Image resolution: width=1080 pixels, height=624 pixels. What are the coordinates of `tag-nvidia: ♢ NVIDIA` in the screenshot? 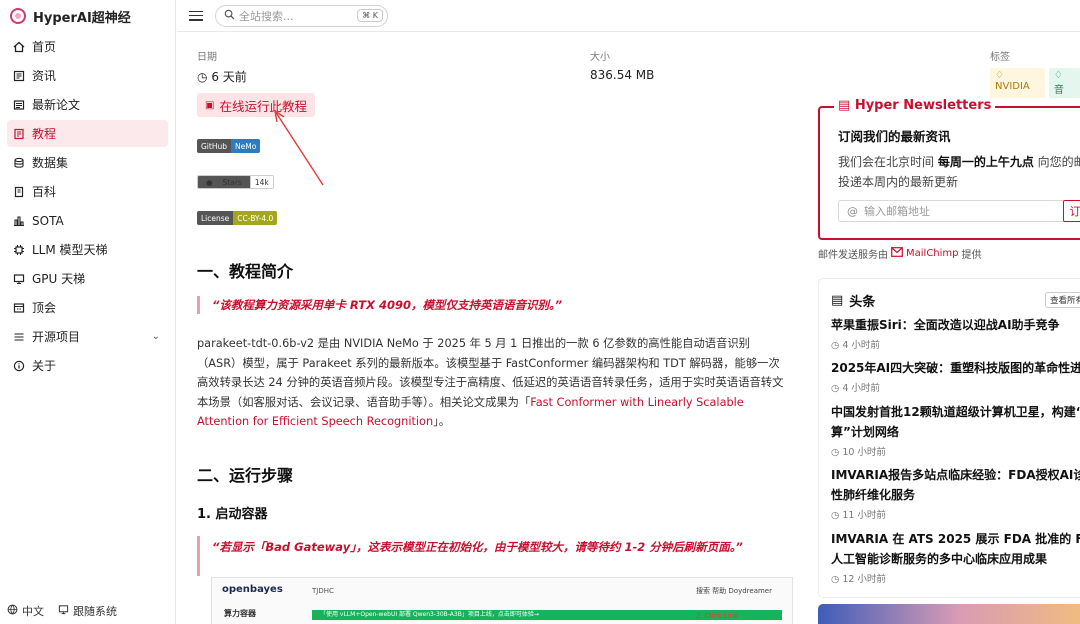 It's located at (1017, 83).